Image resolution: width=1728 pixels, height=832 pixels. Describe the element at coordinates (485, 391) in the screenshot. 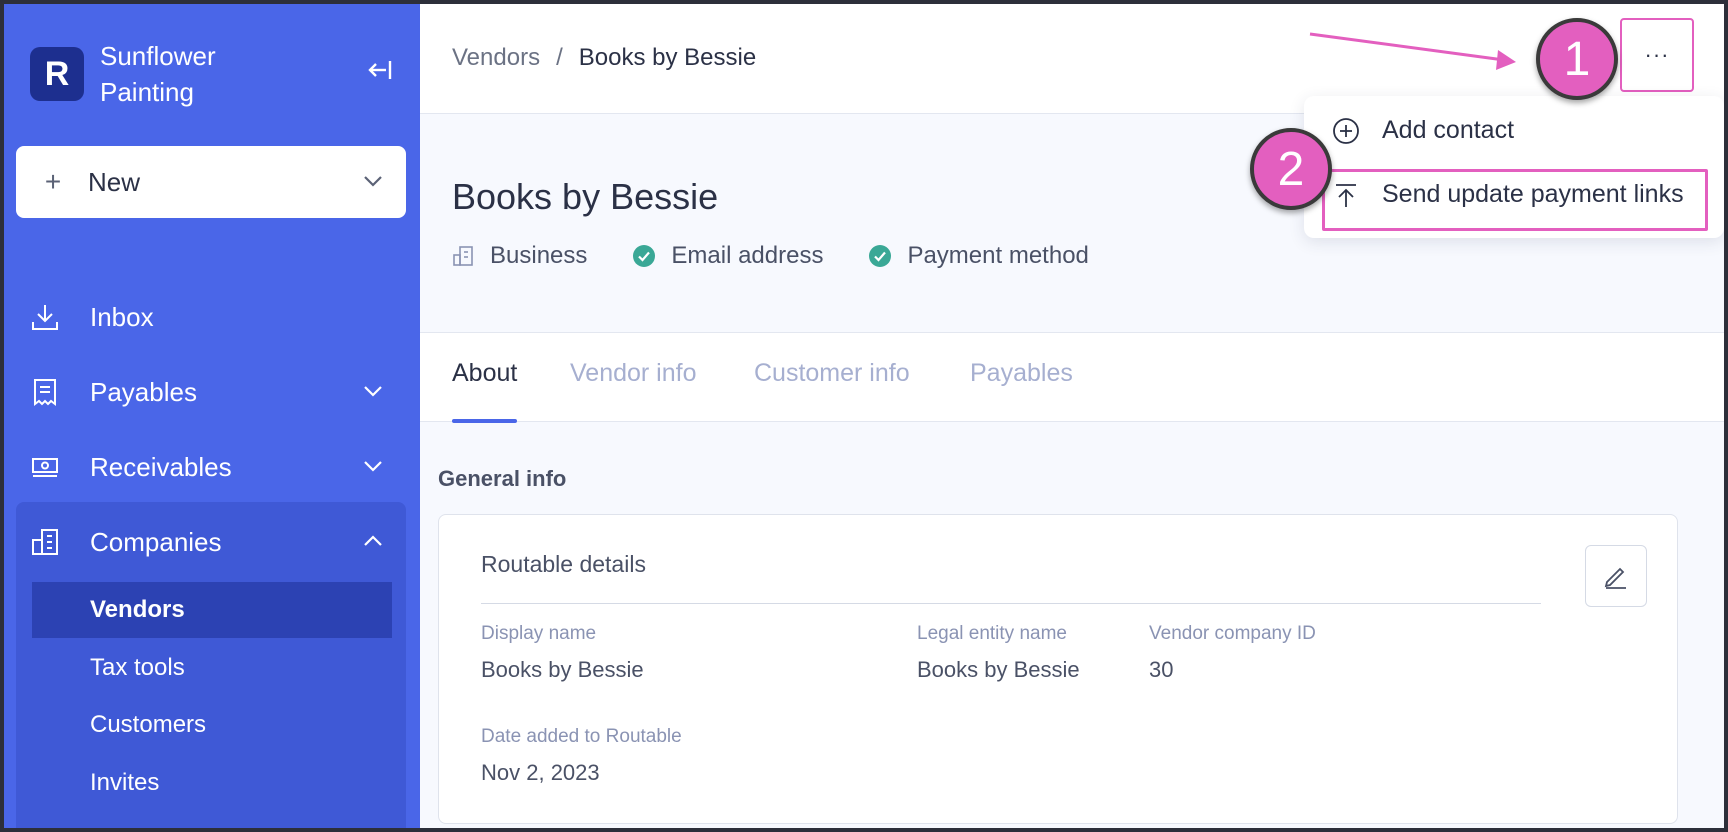

I see `tab-about: About` at that location.